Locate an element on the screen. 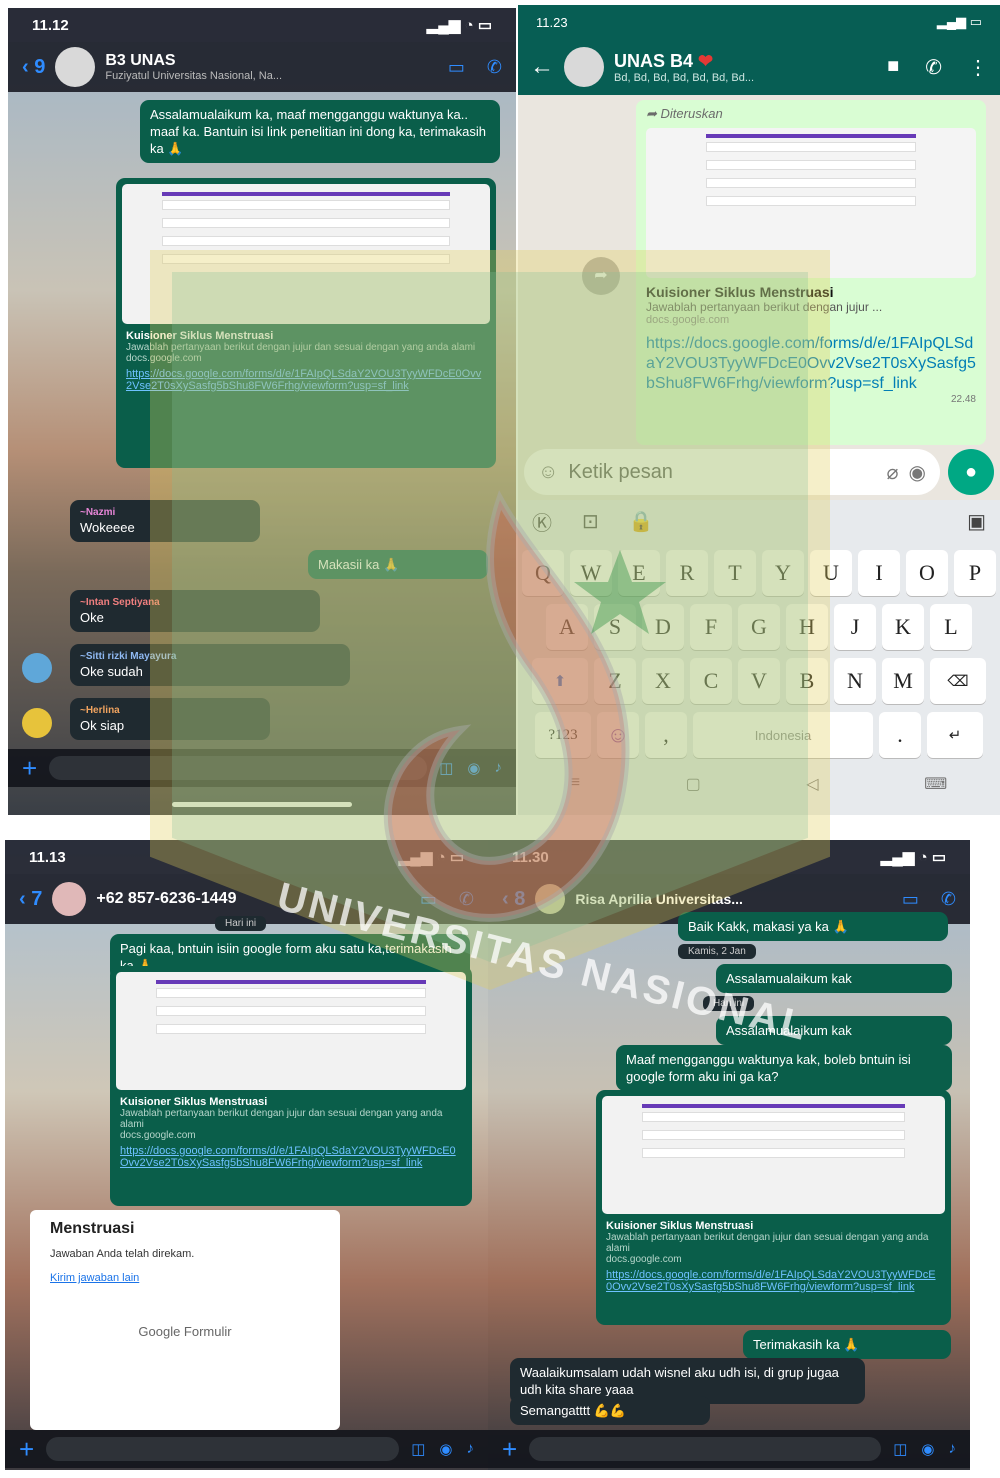 Image resolution: width=1000 pixels, height=1478 pixels. key-r: R is located at coordinates (687, 573).